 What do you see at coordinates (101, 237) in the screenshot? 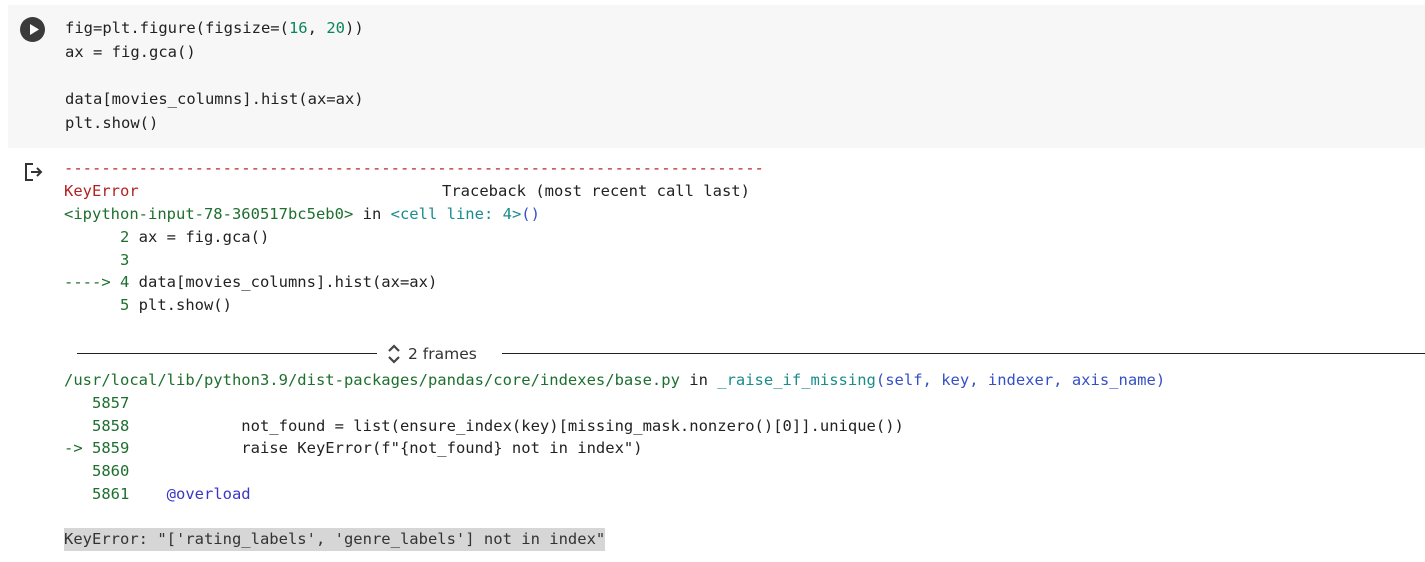
I see `line-number: 2` at bounding box center [101, 237].